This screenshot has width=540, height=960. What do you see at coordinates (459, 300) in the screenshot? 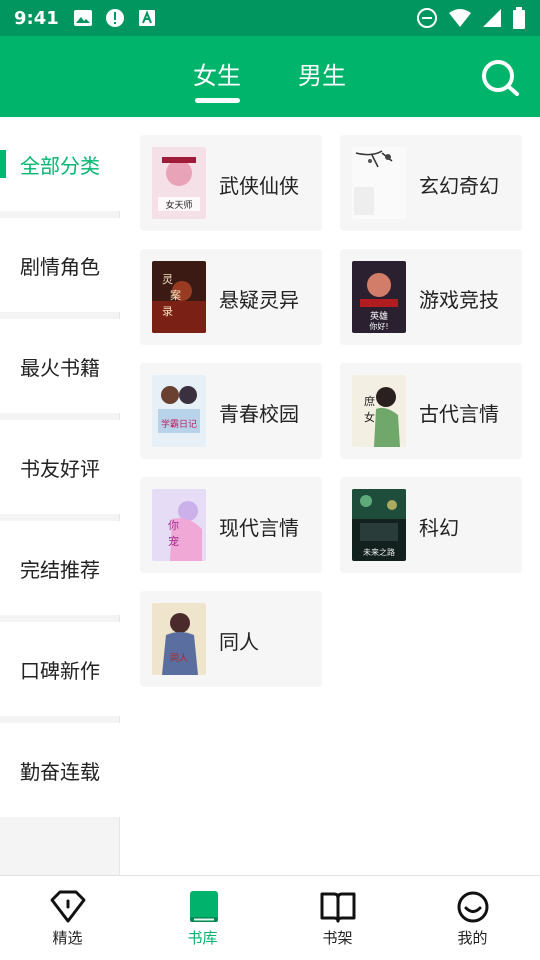
I see `category-name: 游戏竞技` at bounding box center [459, 300].